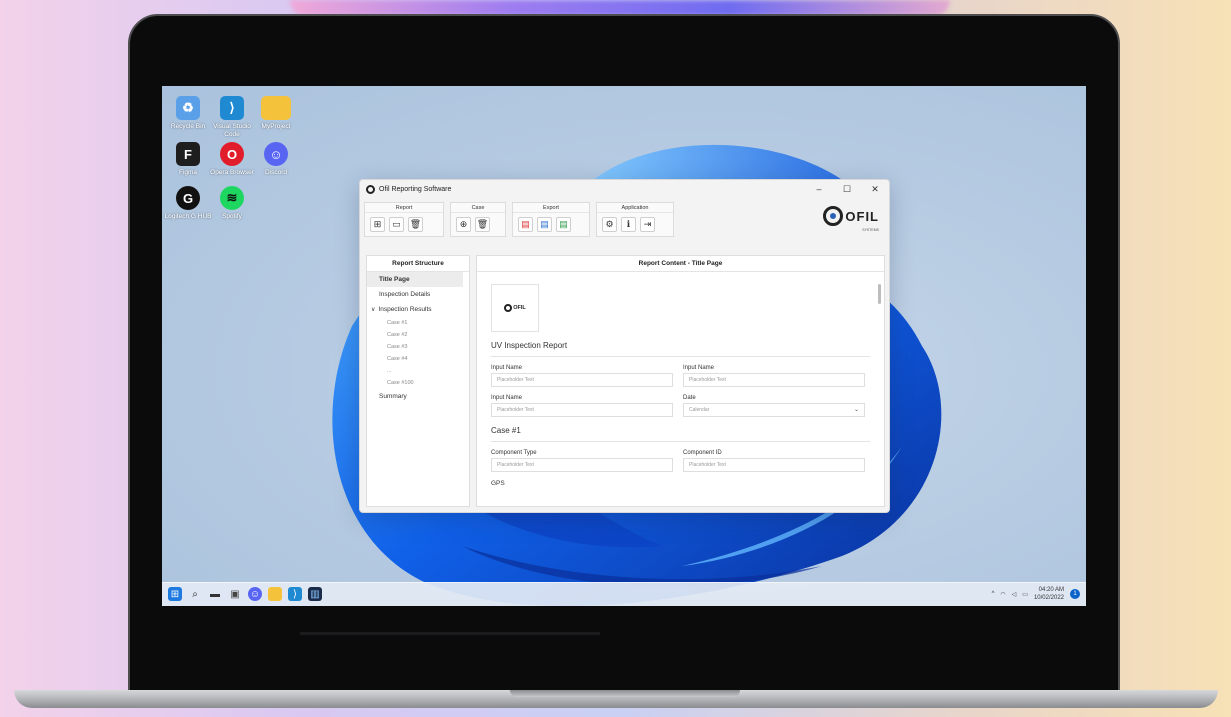 This screenshot has width=1231, height=717. What do you see at coordinates (582, 380) in the screenshot?
I see `input-field-1: Placeholder Text` at bounding box center [582, 380].